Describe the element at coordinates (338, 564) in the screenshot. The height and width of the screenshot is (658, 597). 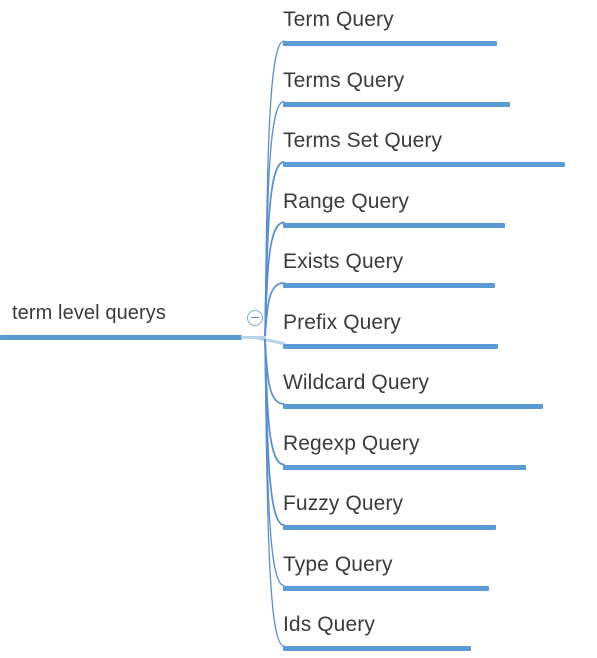
I see `child-node-label: Type Query` at that location.